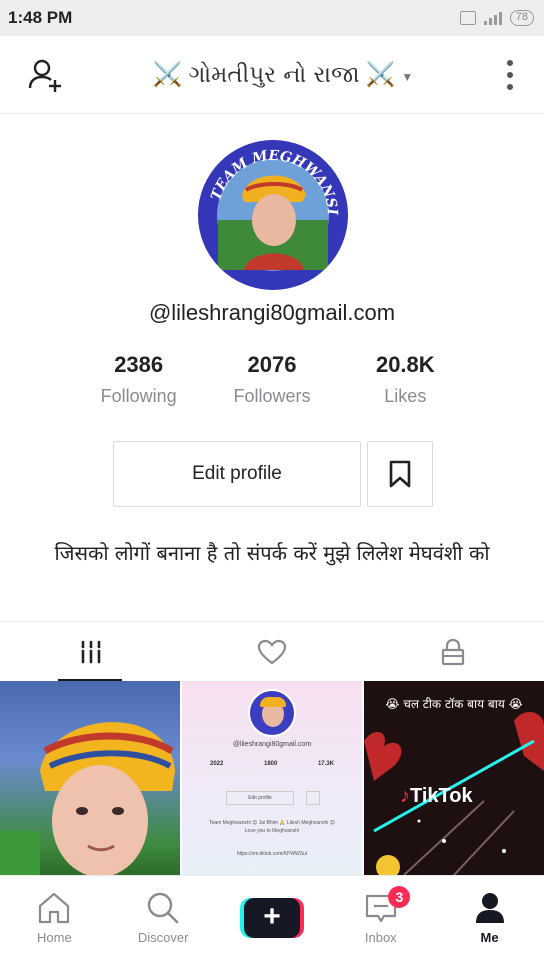  I want to click on profile-tabs, so click(272, 651).